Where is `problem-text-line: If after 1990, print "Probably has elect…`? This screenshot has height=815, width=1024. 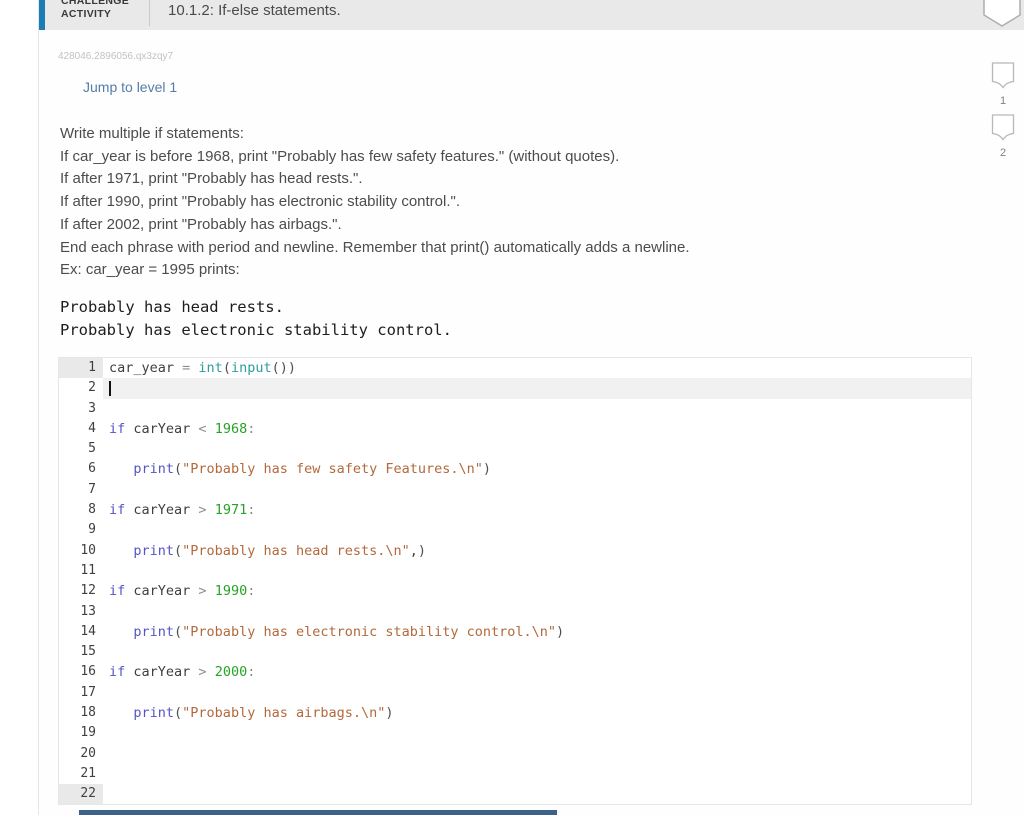
problem-text-line: If after 1990, print "Probably has elect… is located at coordinates (260, 202).